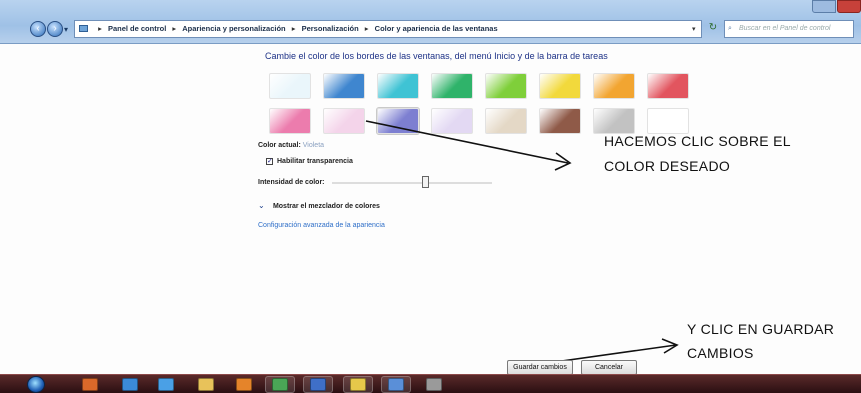 The image size is (861, 393). I want to click on windows-start-icon, so click(36, 384).